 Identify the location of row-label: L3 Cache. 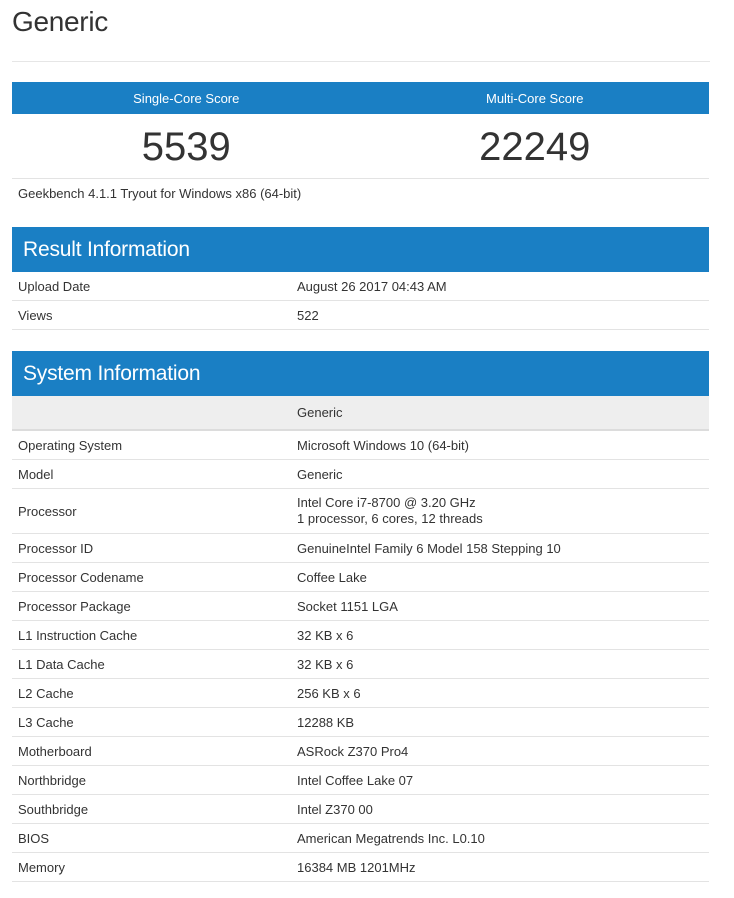
(154, 722).